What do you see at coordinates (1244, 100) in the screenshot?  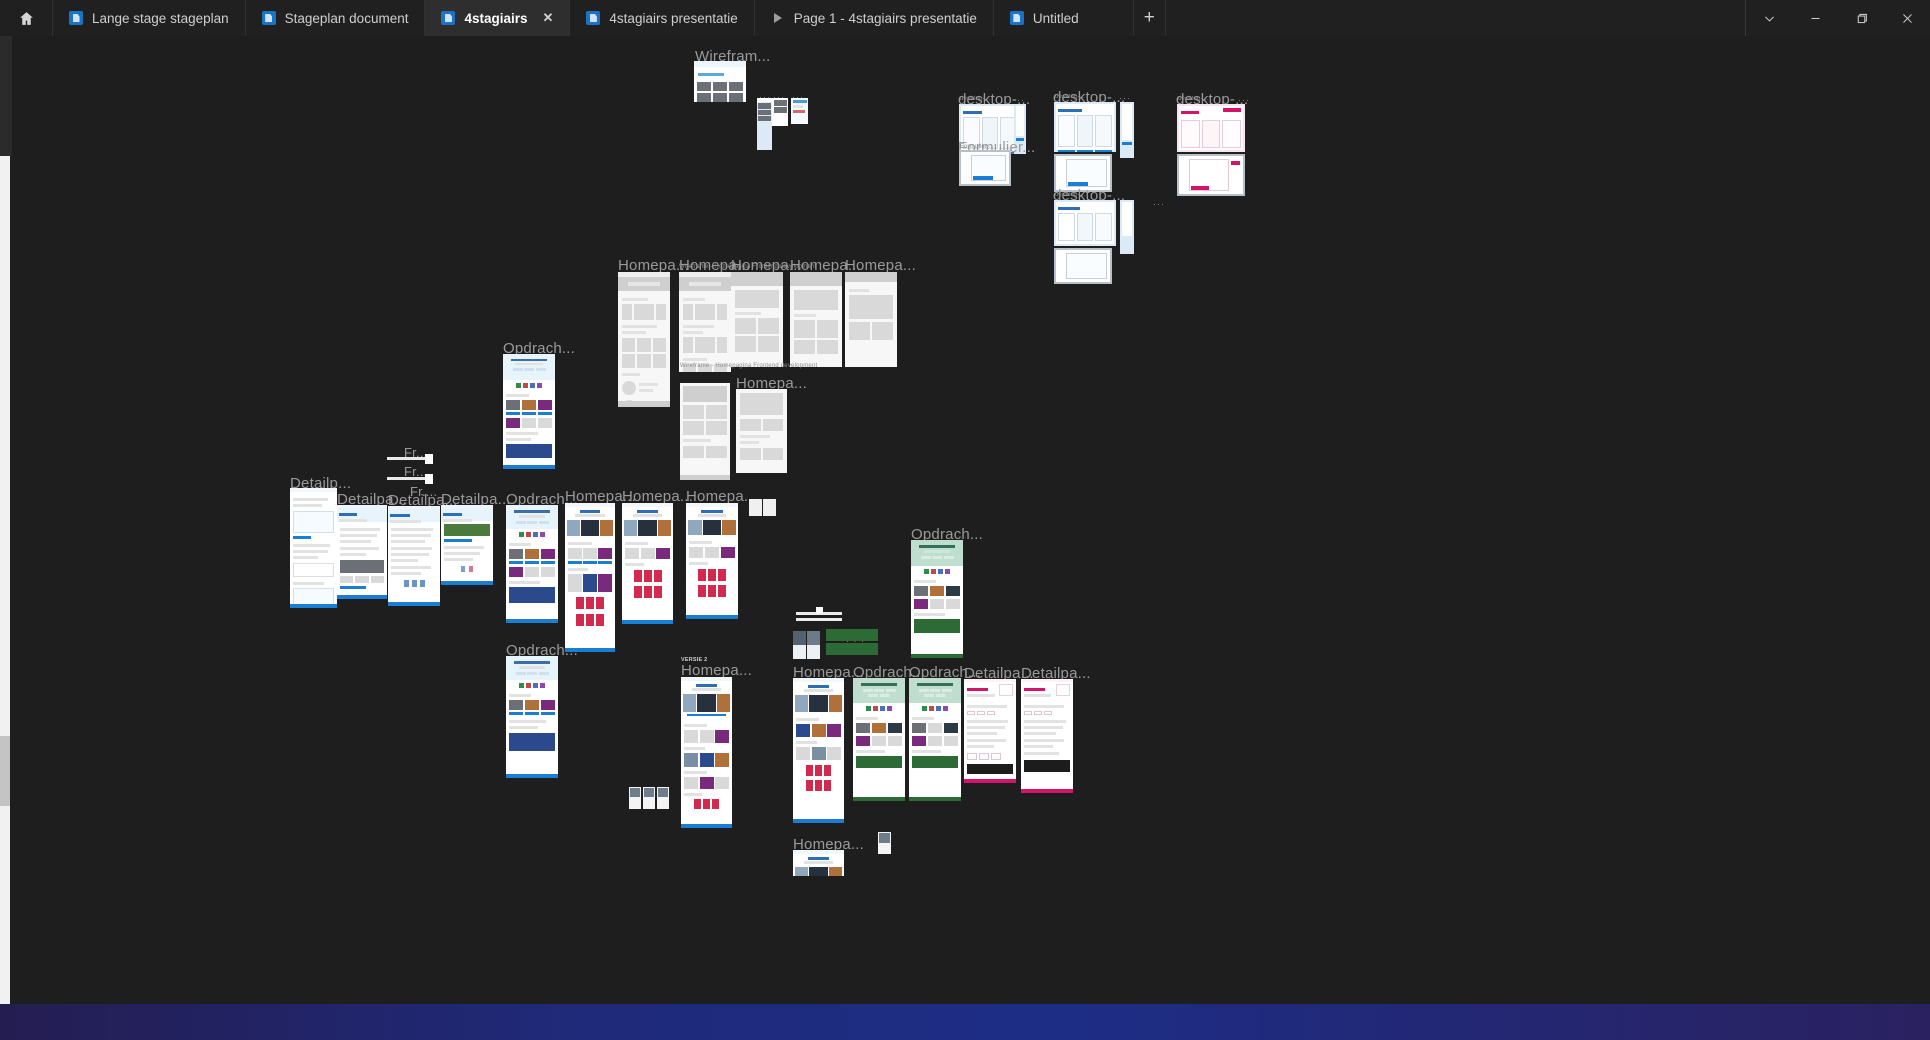 I see `ellipsis-desktop-right: ···` at bounding box center [1244, 100].